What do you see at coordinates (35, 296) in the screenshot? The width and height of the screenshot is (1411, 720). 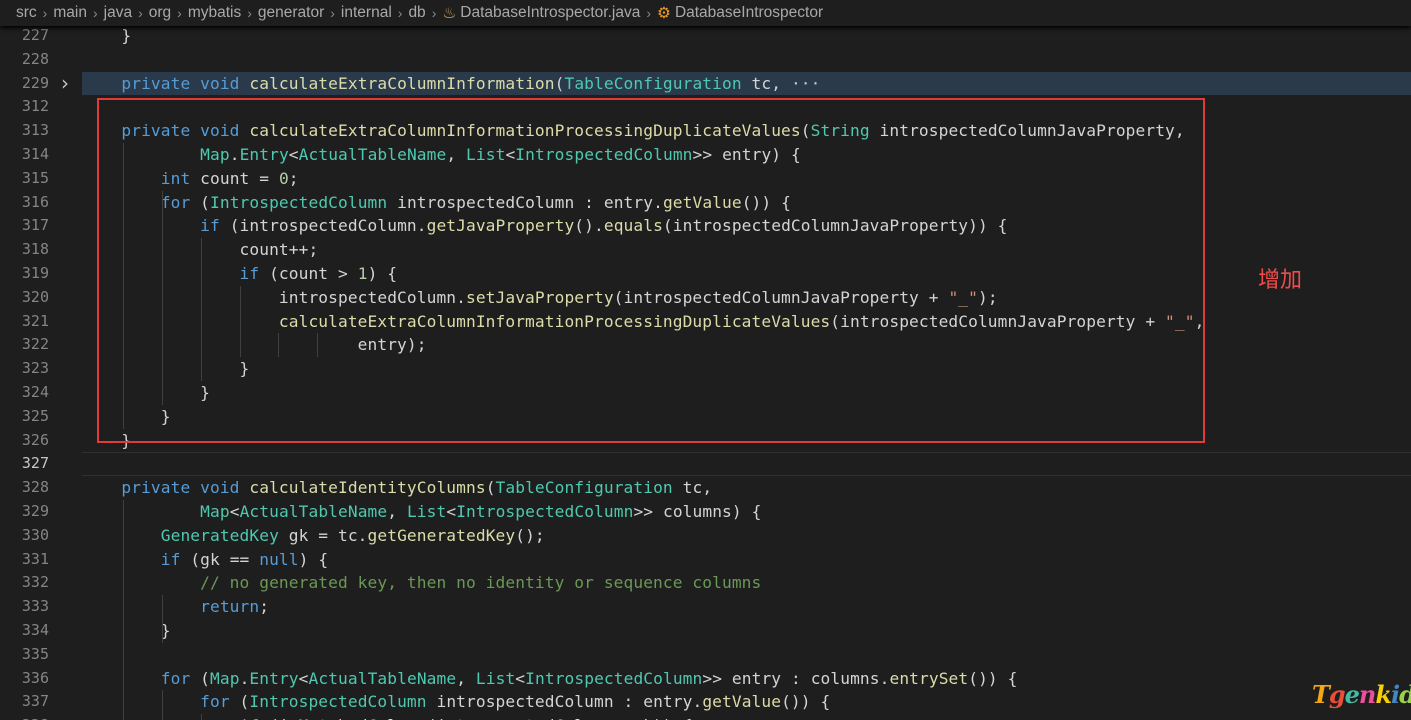 I see `line-number: 320` at bounding box center [35, 296].